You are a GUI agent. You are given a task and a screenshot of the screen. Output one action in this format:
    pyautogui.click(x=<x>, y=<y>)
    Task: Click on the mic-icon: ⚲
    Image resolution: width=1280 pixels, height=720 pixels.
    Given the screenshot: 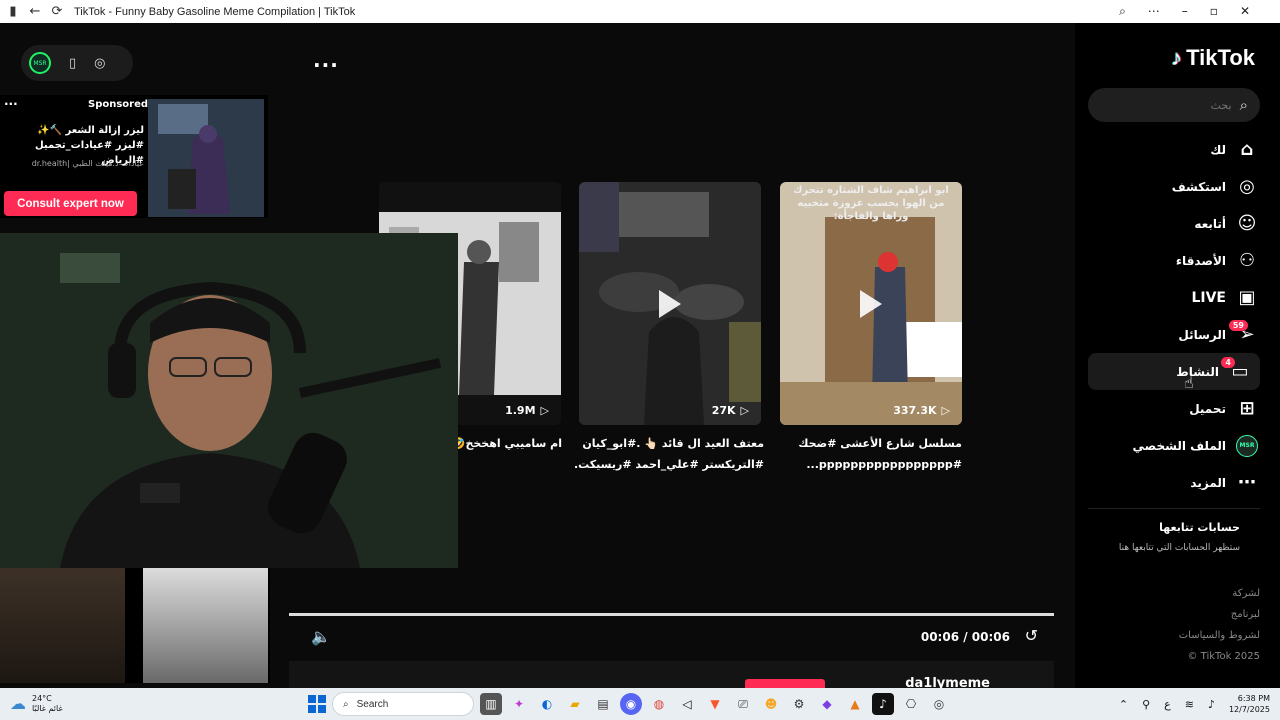 What is the action you would take?
    pyautogui.click(x=1146, y=704)
    